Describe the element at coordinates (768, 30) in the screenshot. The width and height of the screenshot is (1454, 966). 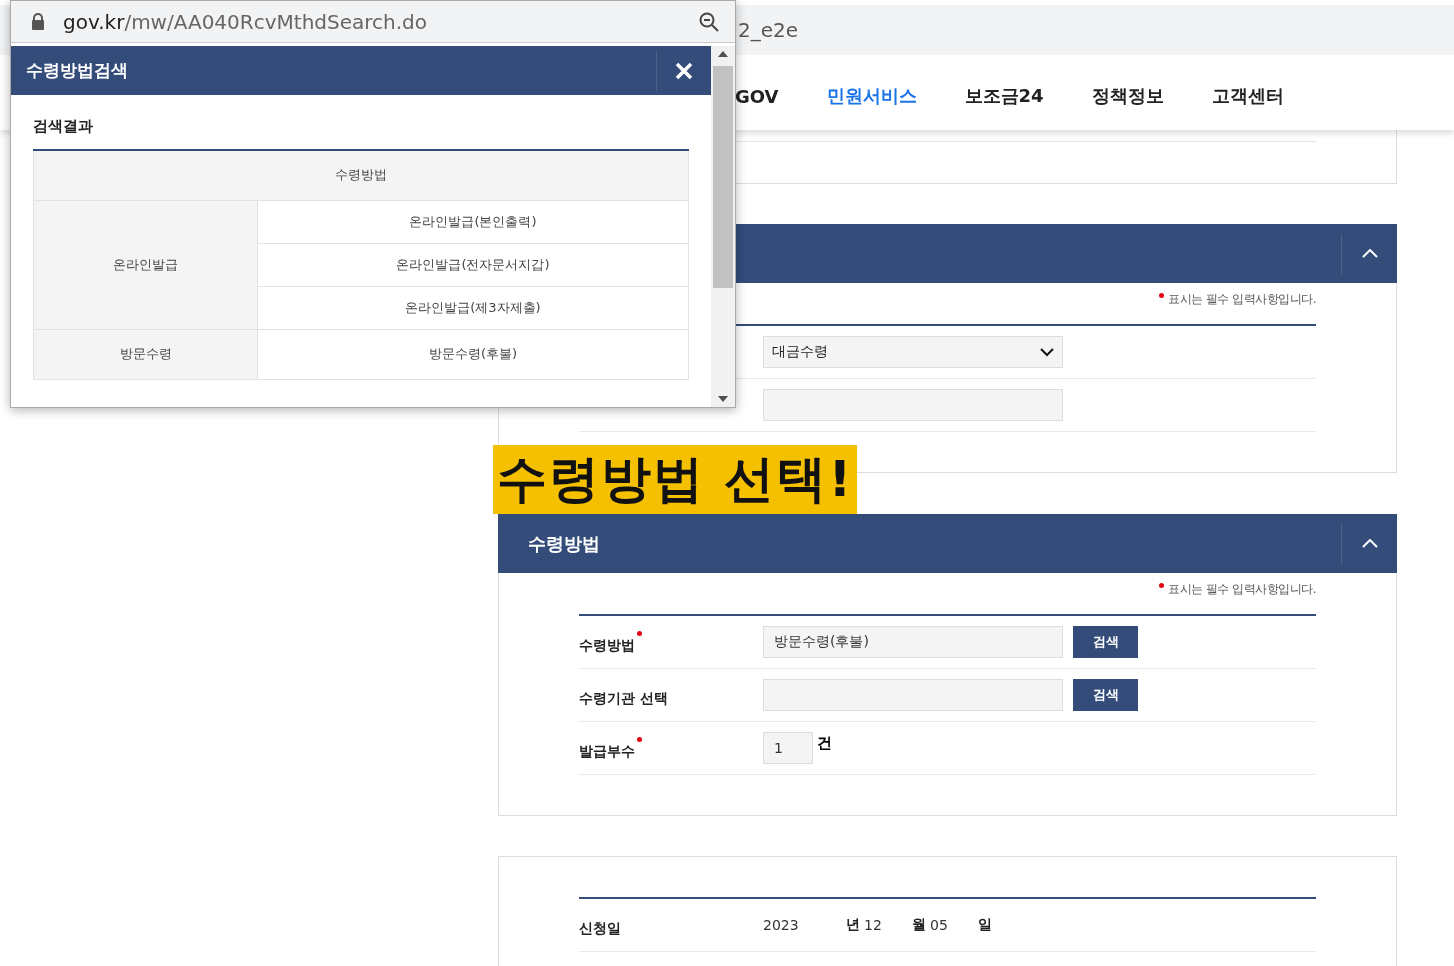
I see `url-text: 2_e2e` at that location.